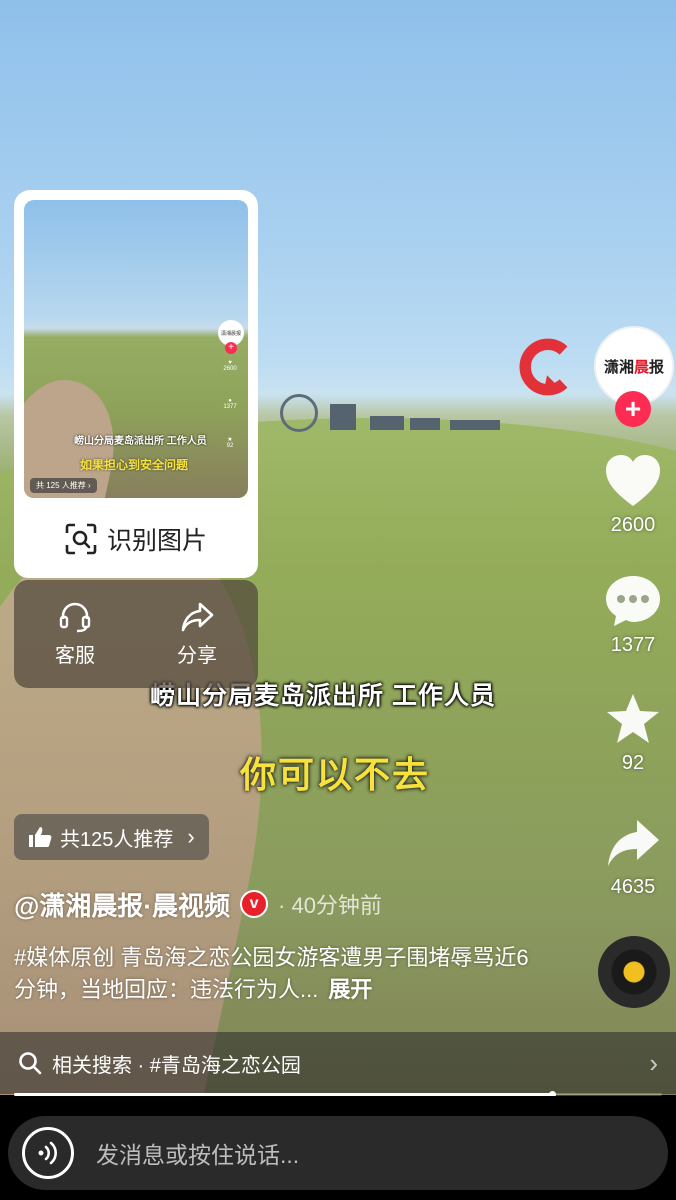  What do you see at coordinates (350, 989) in the screenshot?
I see `expand-button: 展开` at bounding box center [350, 989].